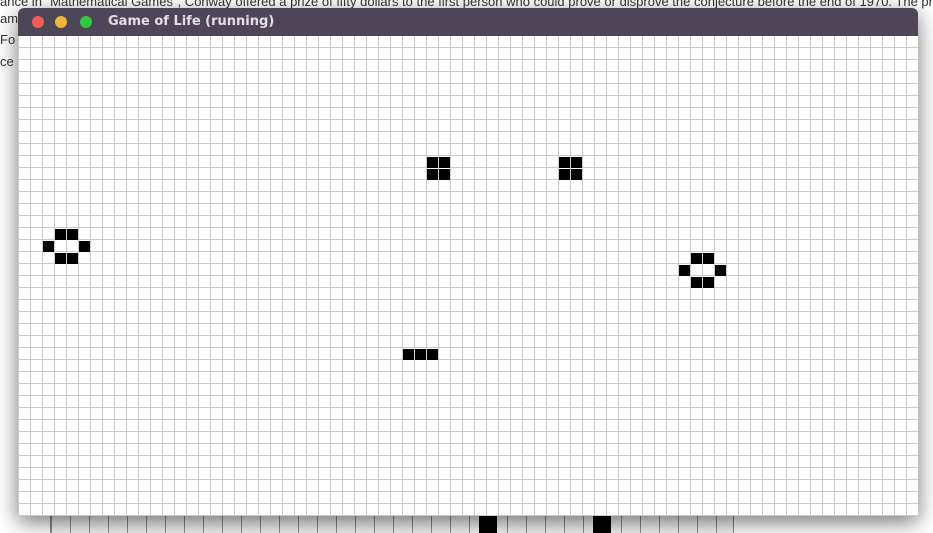  Describe the element at coordinates (7, 61) in the screenshot. I see `background-text-line: ce` at that location.